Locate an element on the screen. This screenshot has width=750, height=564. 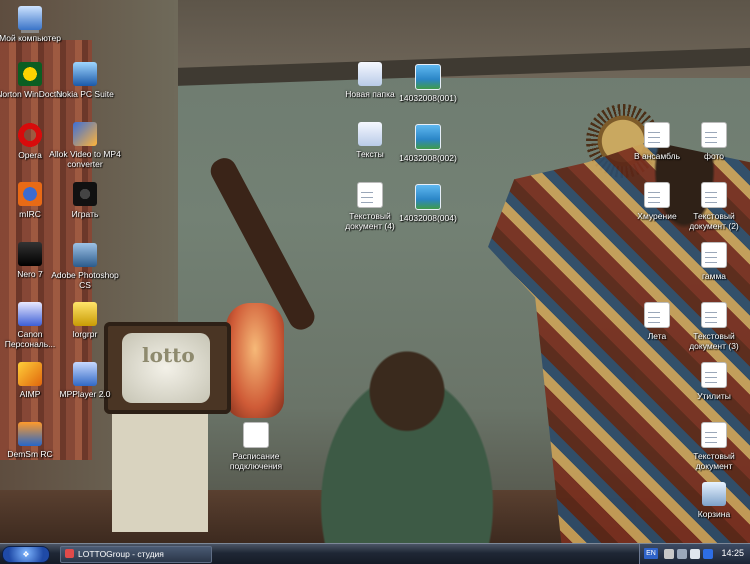
desktop-icon-photo-004: 14032008(004) is located at coordinates (428, 203).